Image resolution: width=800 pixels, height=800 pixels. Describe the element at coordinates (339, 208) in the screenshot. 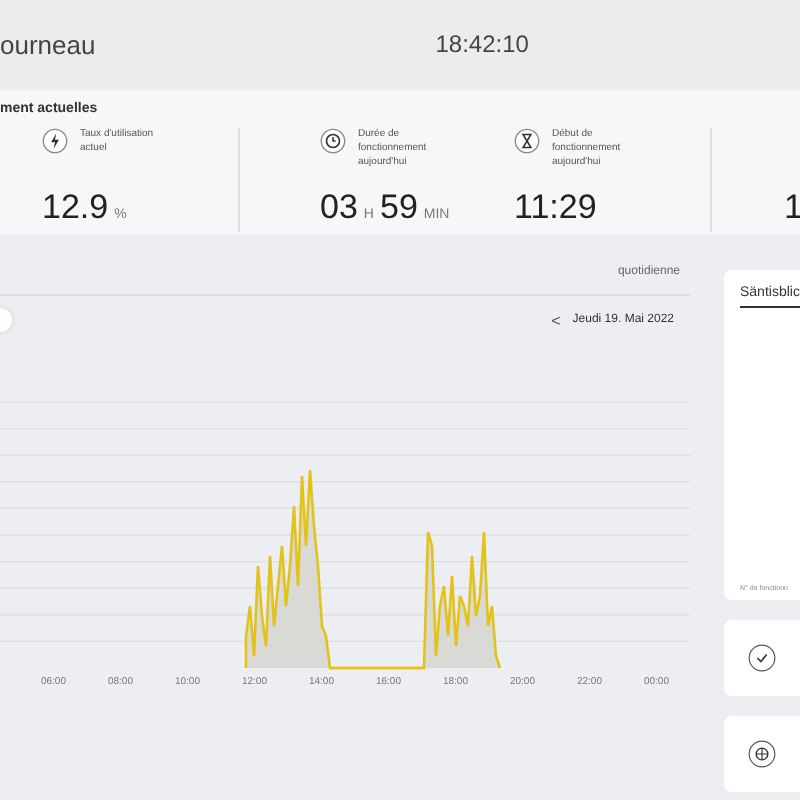

I see `metric-value: 03` at that location.